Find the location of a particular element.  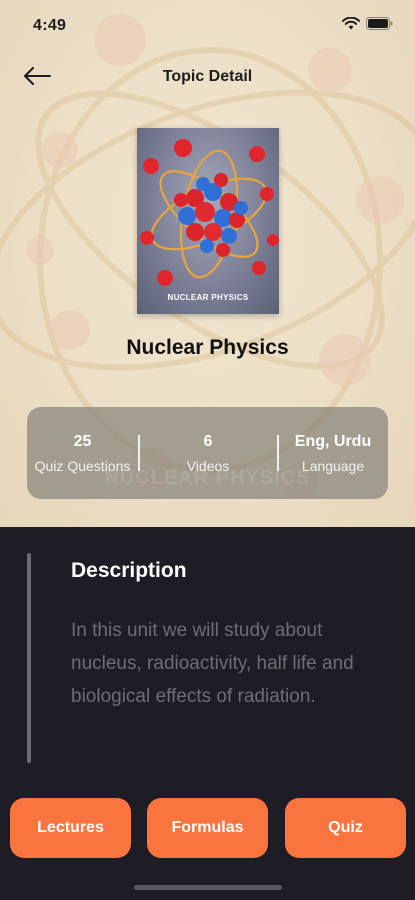

stat-label: Videos is located at coordinates (208, 466).